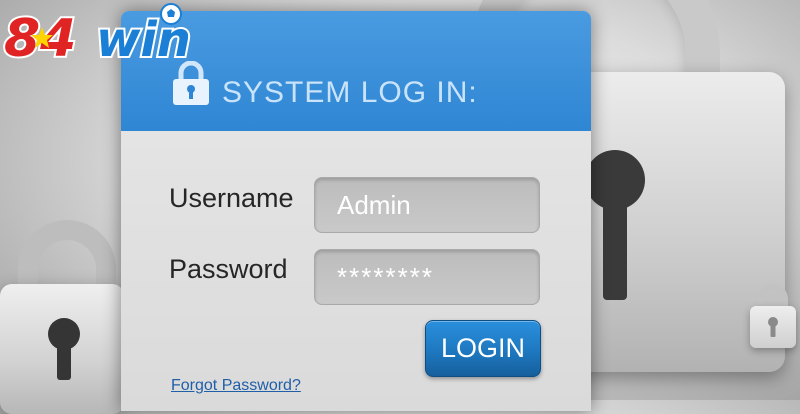 The height and width of the screenshot is (414, 800). Describe the element at coordinates (97, 36) in the screenshot. I see `brand-logo: 84 win` at that location.